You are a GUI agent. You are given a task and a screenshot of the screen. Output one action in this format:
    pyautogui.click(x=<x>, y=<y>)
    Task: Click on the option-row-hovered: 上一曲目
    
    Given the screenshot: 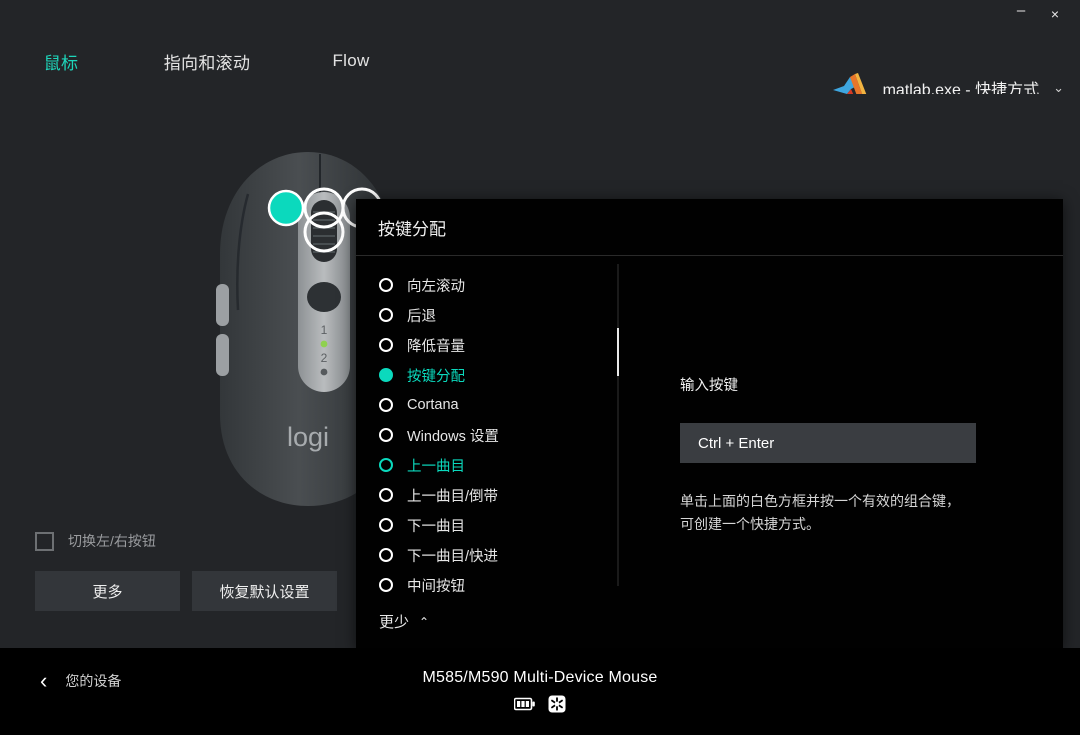 What is the action you would take?
    pyautogui.click(x=487, y=465)
    